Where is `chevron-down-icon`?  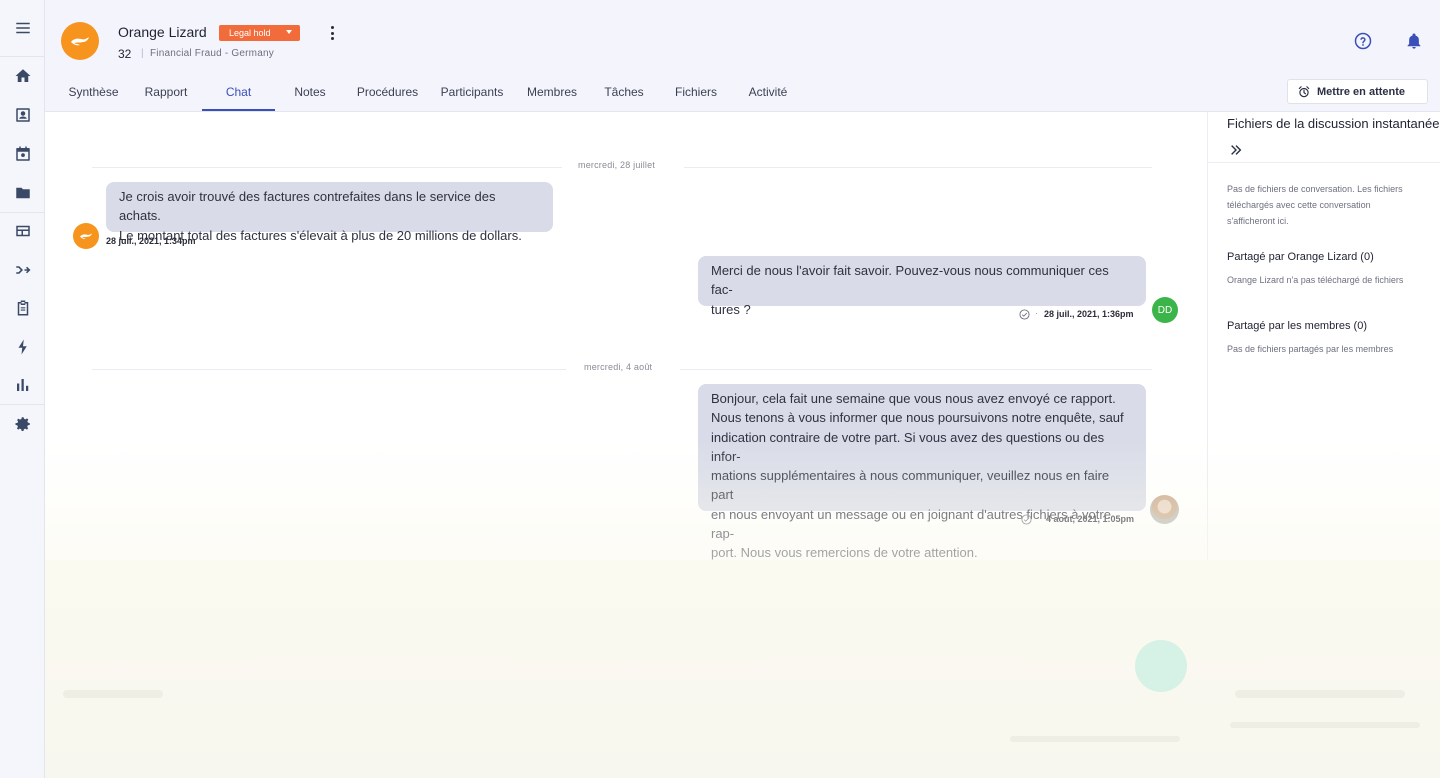 chevron-down-icon is located at coordinates (289, 32).